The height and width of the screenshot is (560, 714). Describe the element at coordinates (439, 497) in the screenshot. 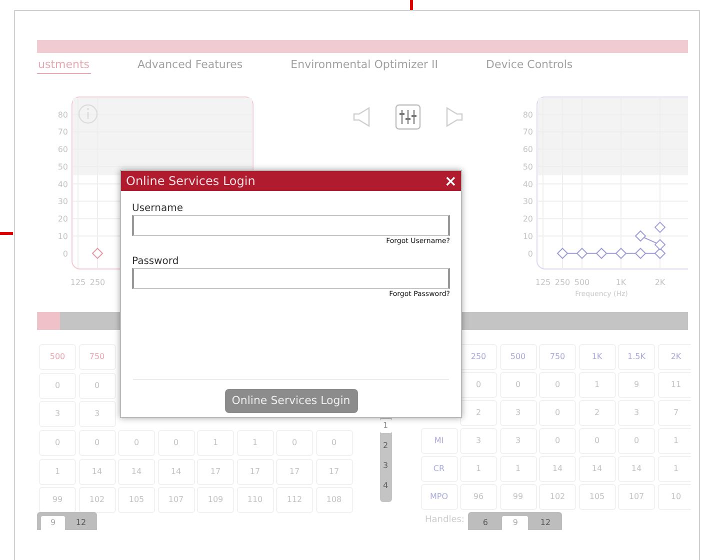

I see `table-cell: MPO` at that location.